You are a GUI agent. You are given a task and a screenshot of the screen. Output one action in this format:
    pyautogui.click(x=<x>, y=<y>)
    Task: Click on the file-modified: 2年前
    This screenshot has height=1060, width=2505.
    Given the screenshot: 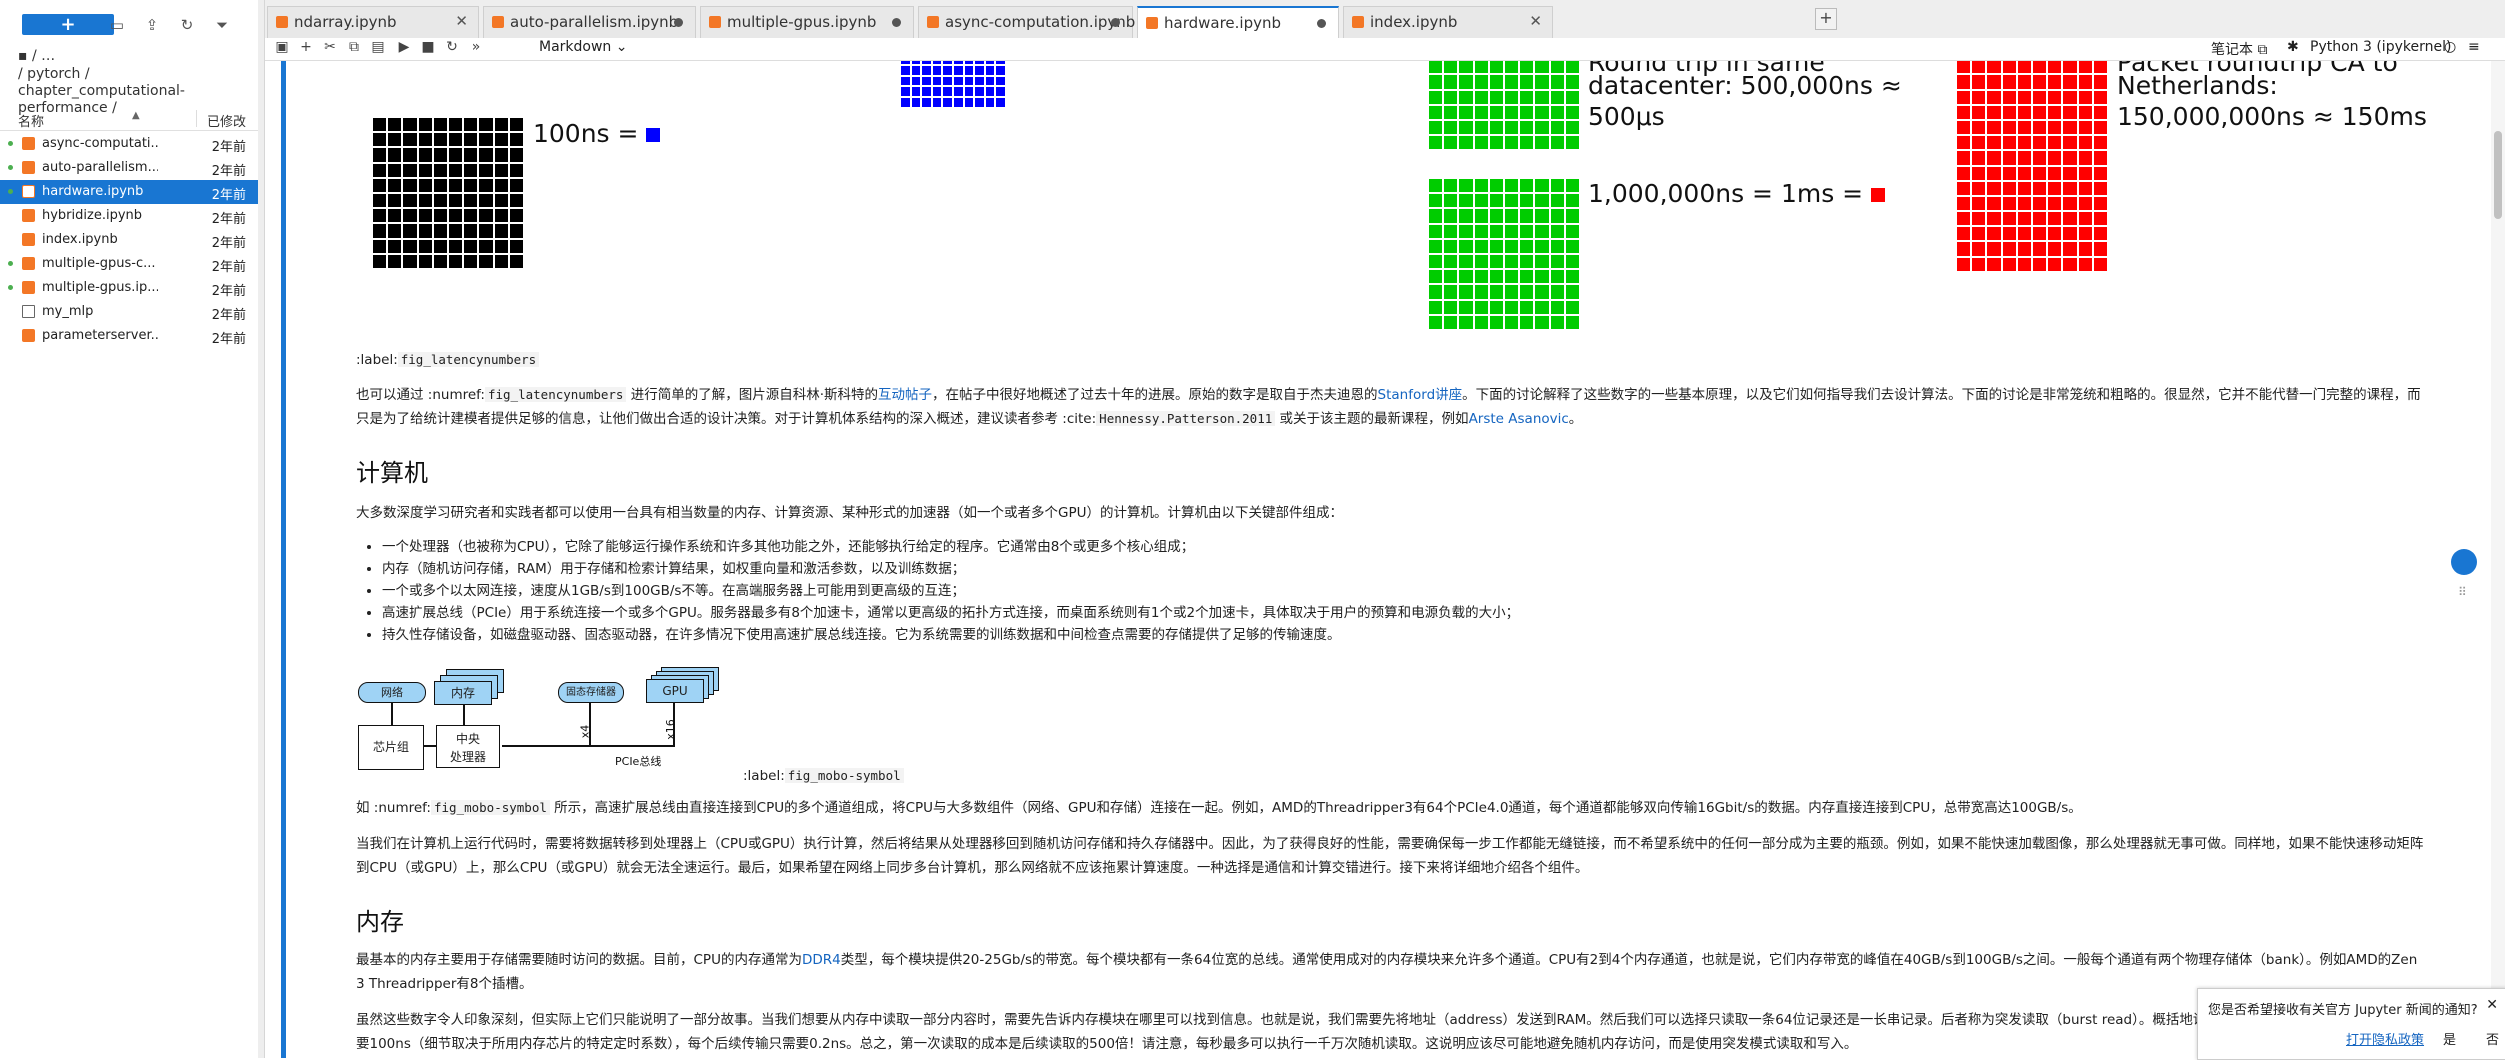 What is the action you would take?
    pyautogui.click(x=228, y=171)
    